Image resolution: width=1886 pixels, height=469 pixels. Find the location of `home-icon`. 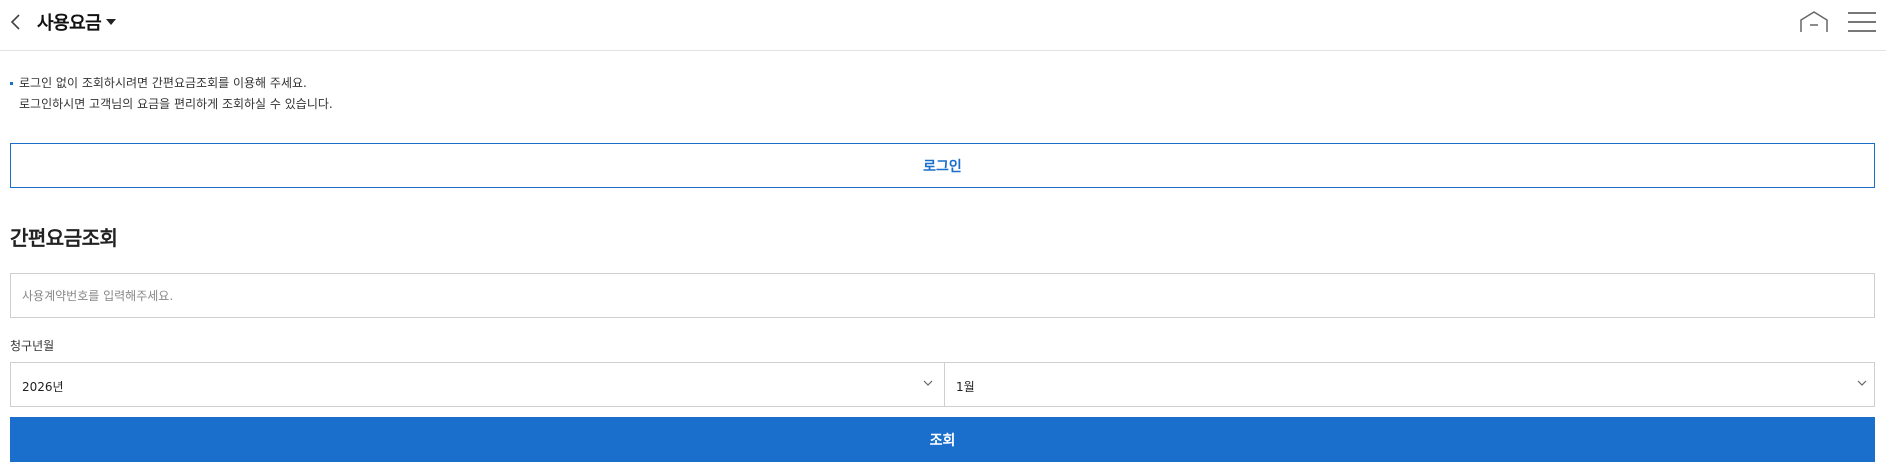

home-icon is located at coordinates (1814, 22).